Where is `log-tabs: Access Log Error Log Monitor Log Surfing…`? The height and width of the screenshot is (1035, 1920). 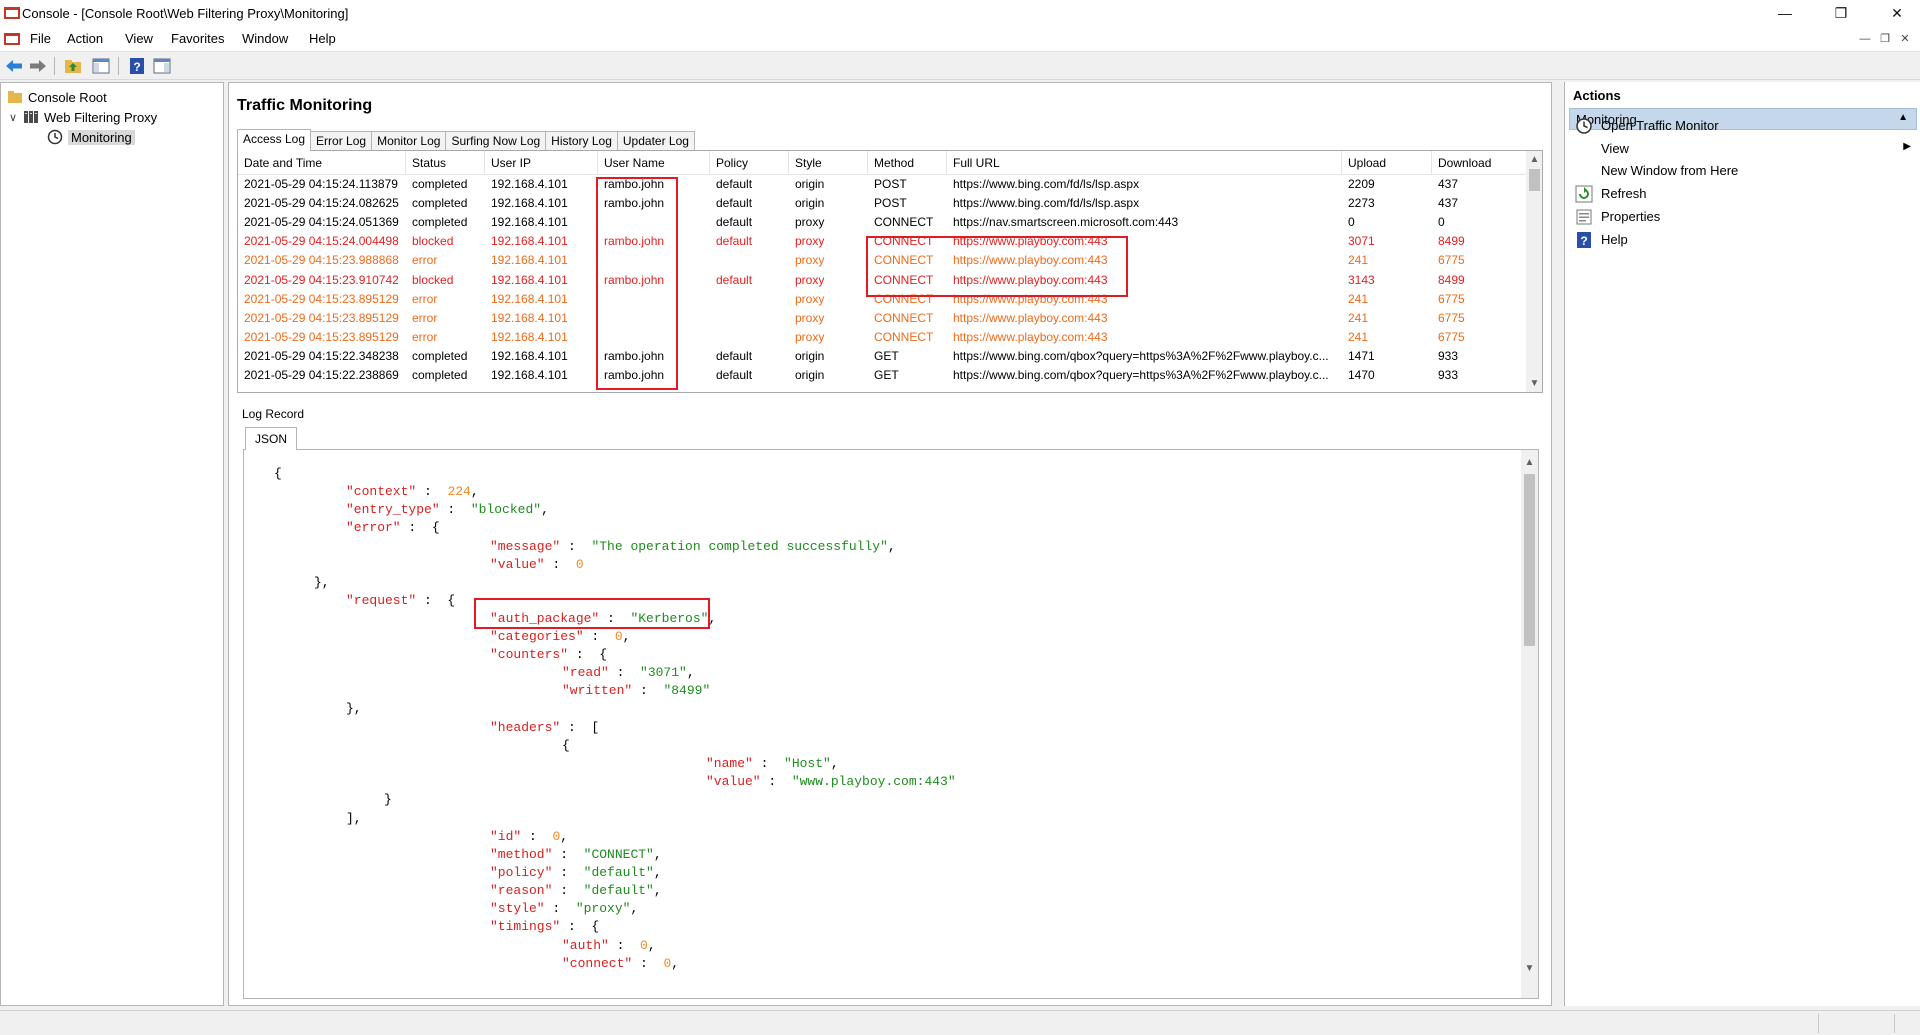
log-tabs: Access Log Error Log Monitor Log Surfing… is located at coordinates (466, 140).